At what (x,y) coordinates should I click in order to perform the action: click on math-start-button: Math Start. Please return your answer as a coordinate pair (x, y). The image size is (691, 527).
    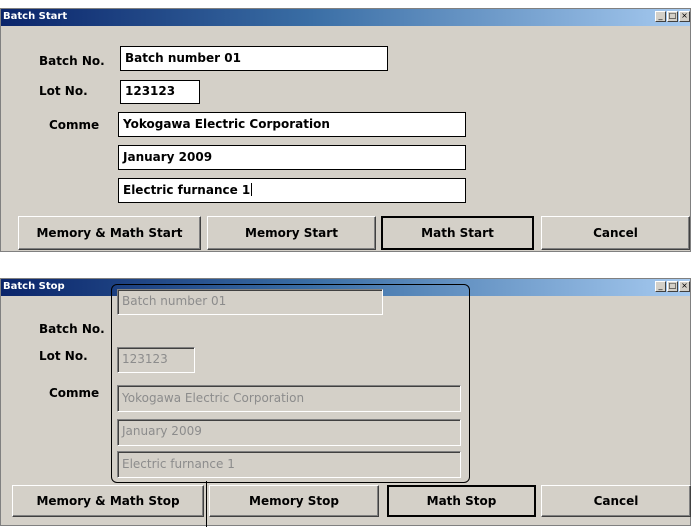
    Looking at the image, I should click on (457, 233).